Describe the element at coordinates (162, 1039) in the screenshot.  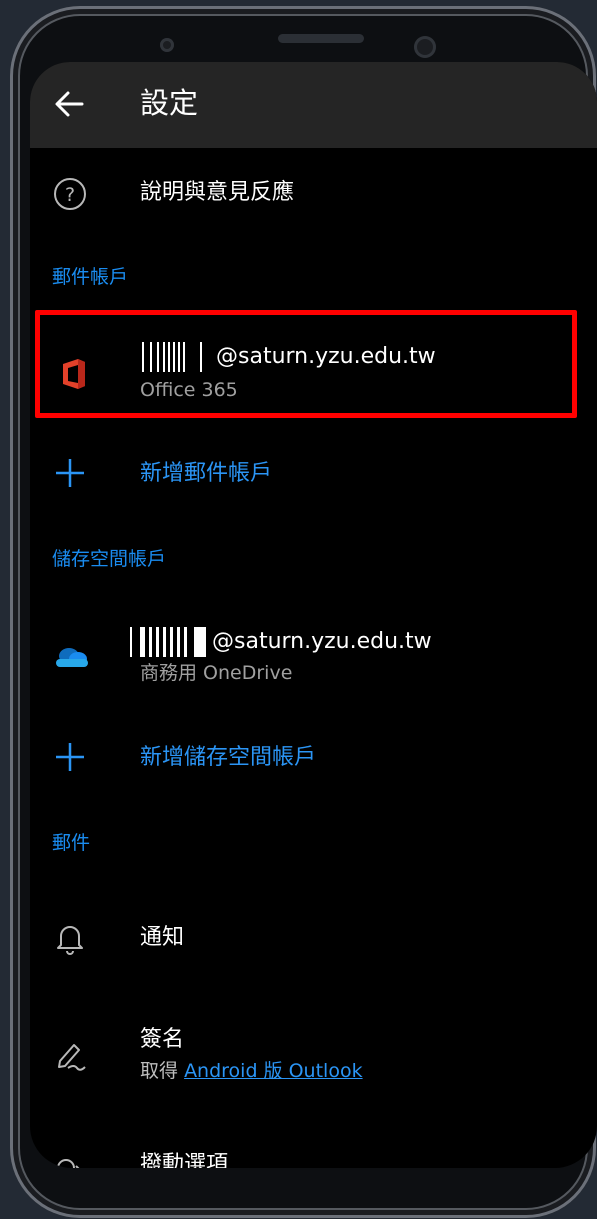
I see `signature-label: 簽名` at that location.